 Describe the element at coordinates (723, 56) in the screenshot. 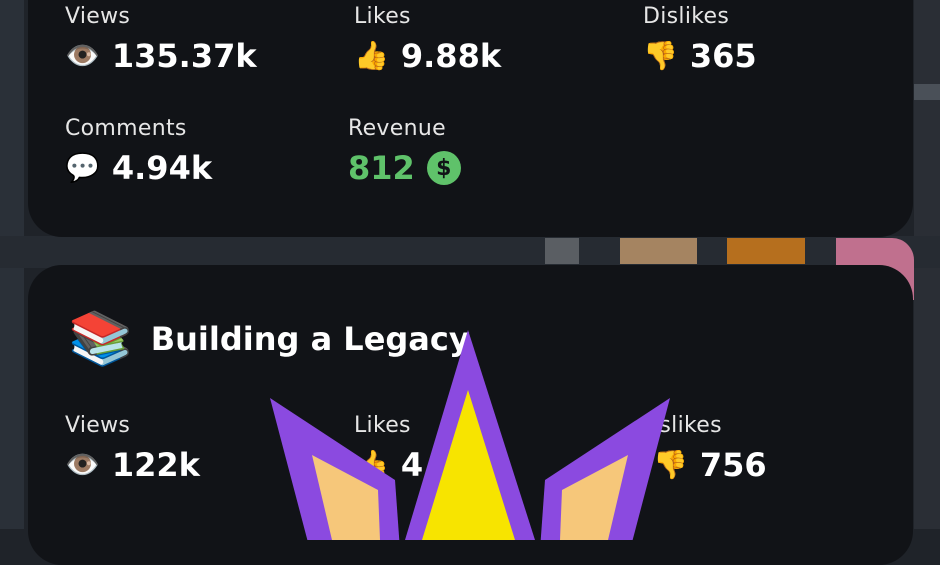

I see `dislikes-value: 365` at that location.